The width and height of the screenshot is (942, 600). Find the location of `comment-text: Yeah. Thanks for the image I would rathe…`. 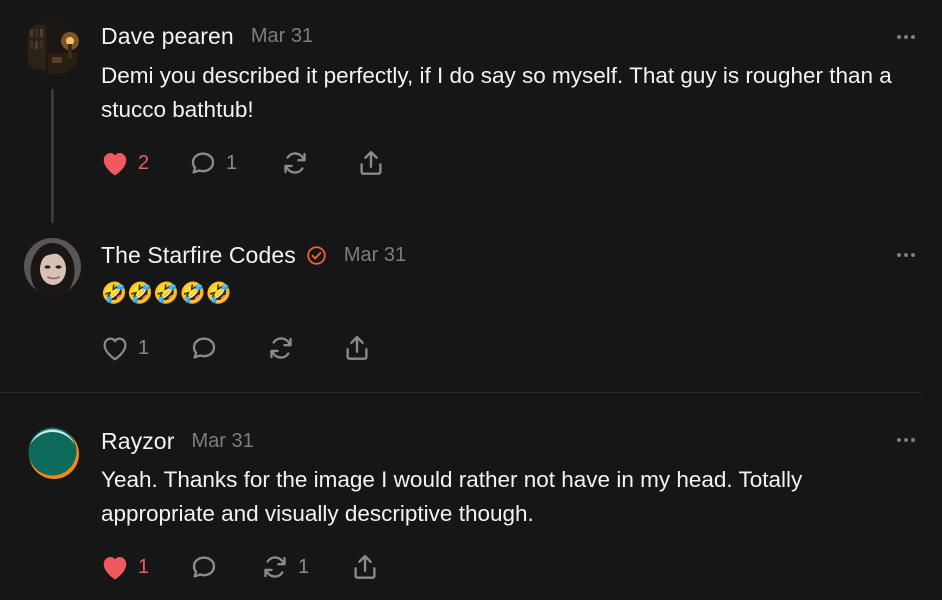

comment-text: Yeah. Thanks for the image I would rathe… is located at coordinates (452, 496).